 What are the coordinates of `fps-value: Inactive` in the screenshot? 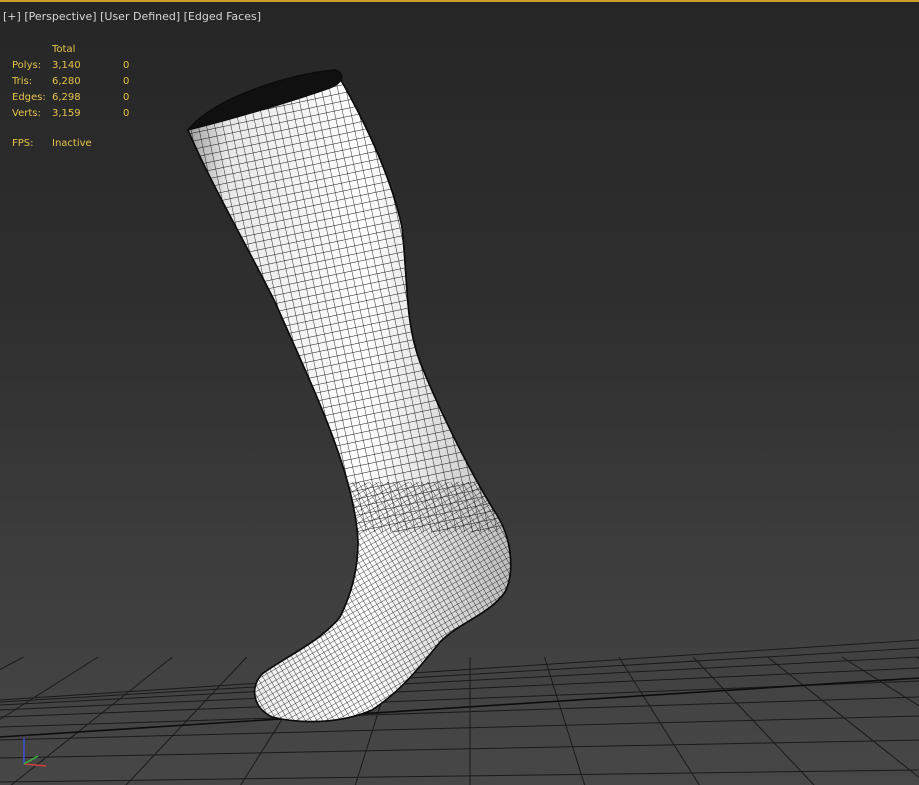 It's located at (72, 143).